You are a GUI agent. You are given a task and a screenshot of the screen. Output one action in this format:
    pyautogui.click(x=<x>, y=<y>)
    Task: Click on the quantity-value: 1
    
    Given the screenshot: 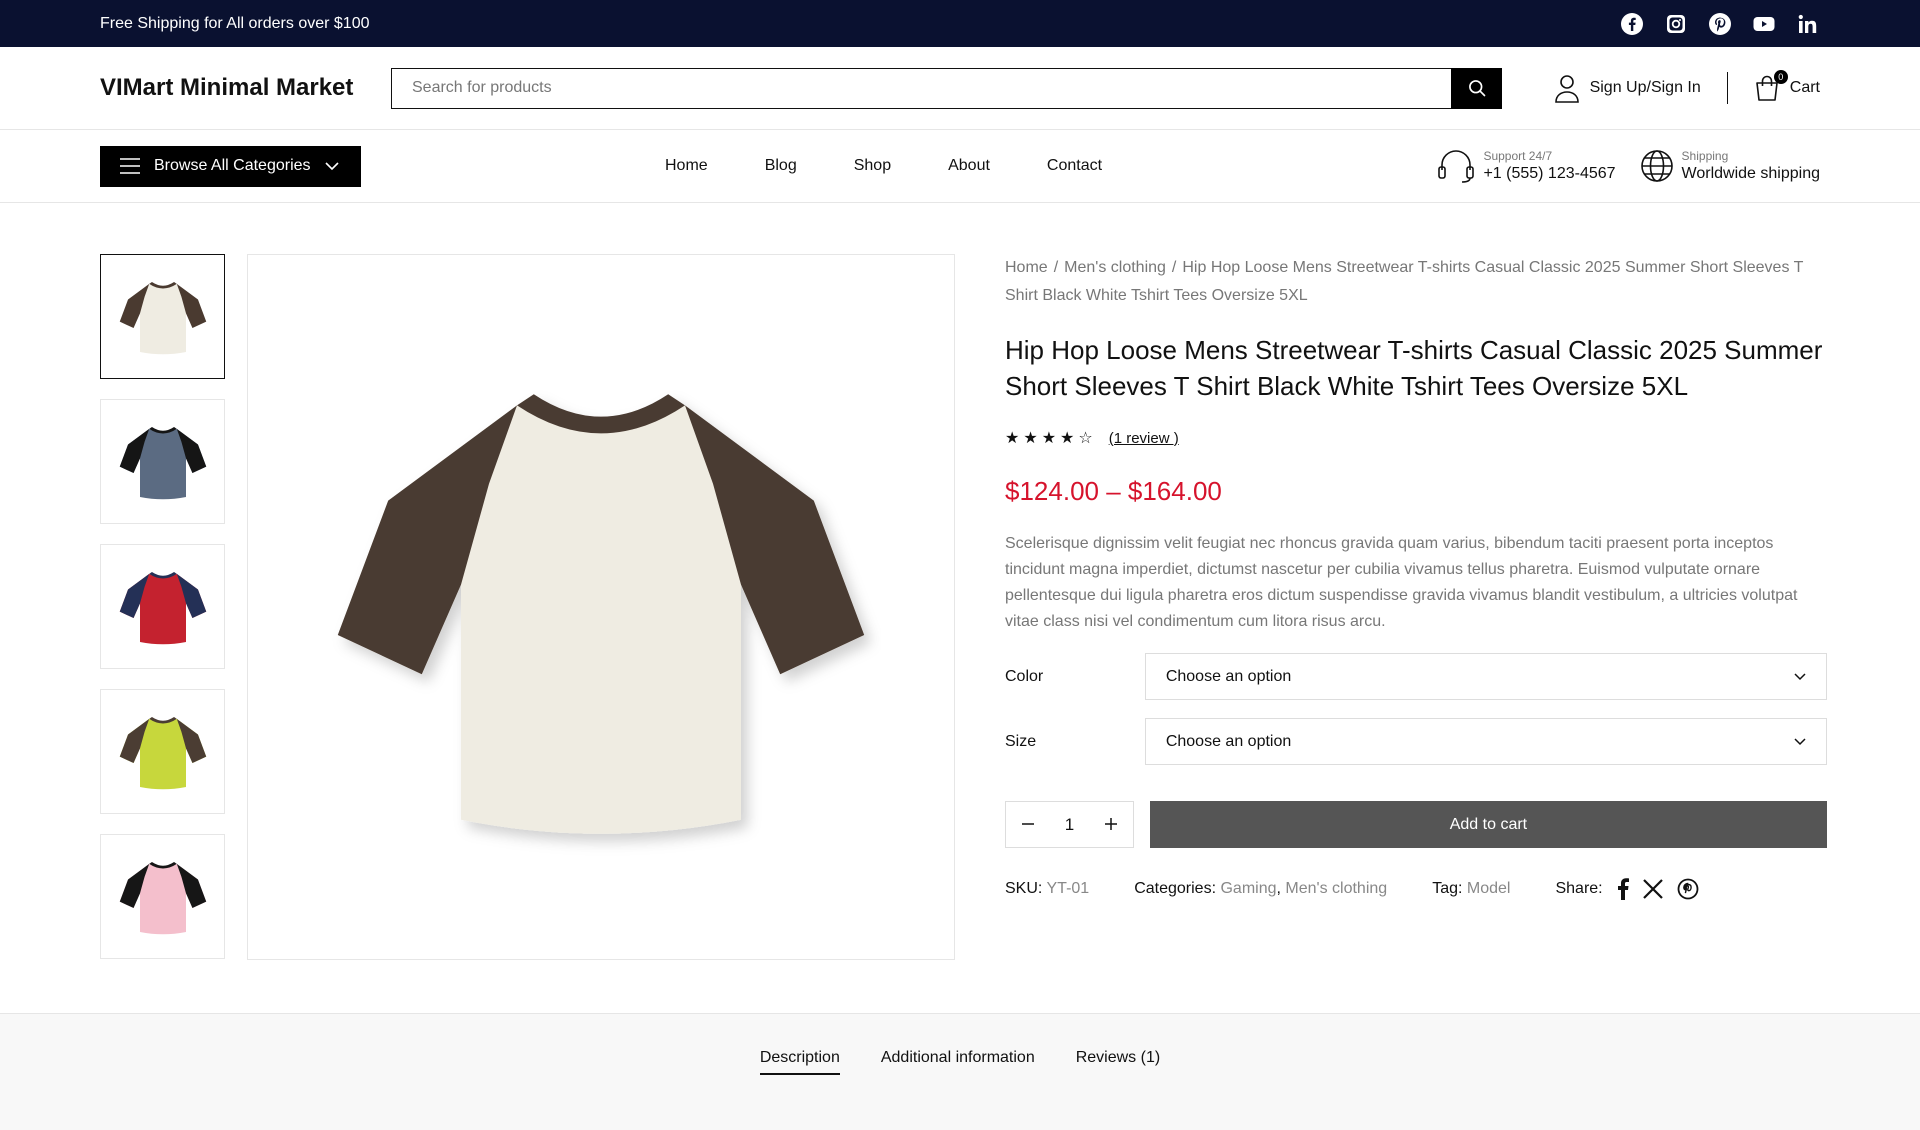 What is the action you would take?
    pyautogui.click(x=1069, y=825)
    